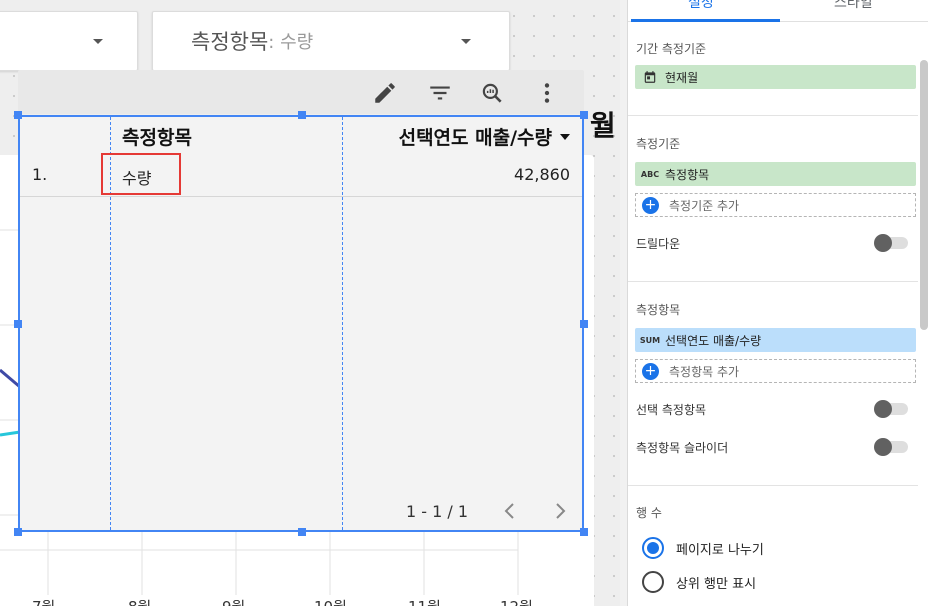 This screenshot has width=928, height=606. I want to click on radio-top-rows: 상위 행만 표시, so click(699, 582).